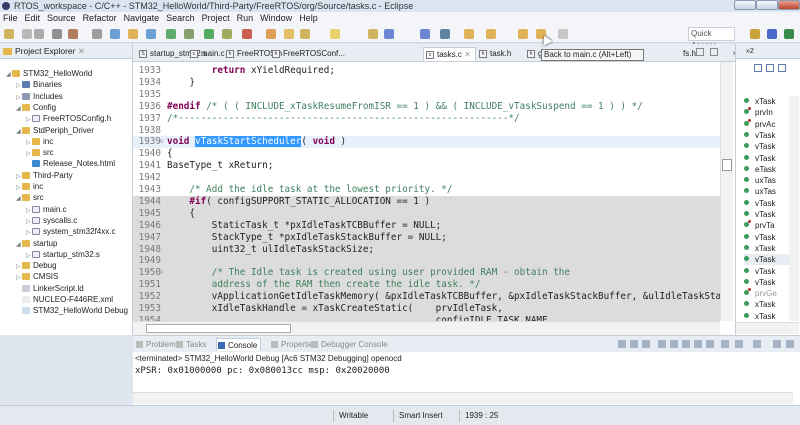 This screenshot has width=800, height=425. What do you see at coordinates (180, 18) in the screenshot?
I see `menu-search: Search` at bounding box center [180, 18].